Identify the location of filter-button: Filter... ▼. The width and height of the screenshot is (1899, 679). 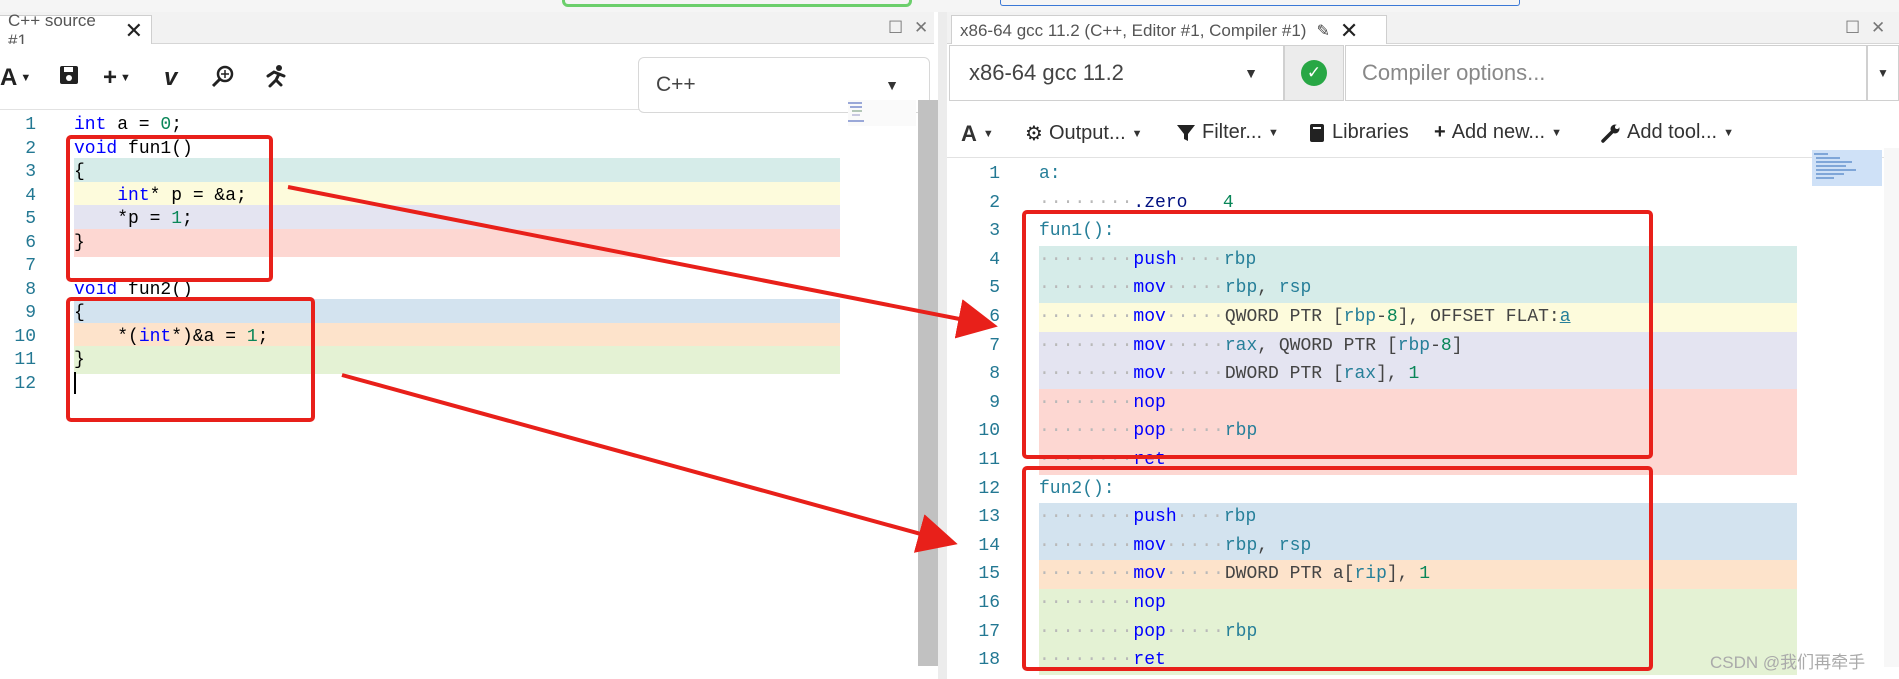
(1227, 132).